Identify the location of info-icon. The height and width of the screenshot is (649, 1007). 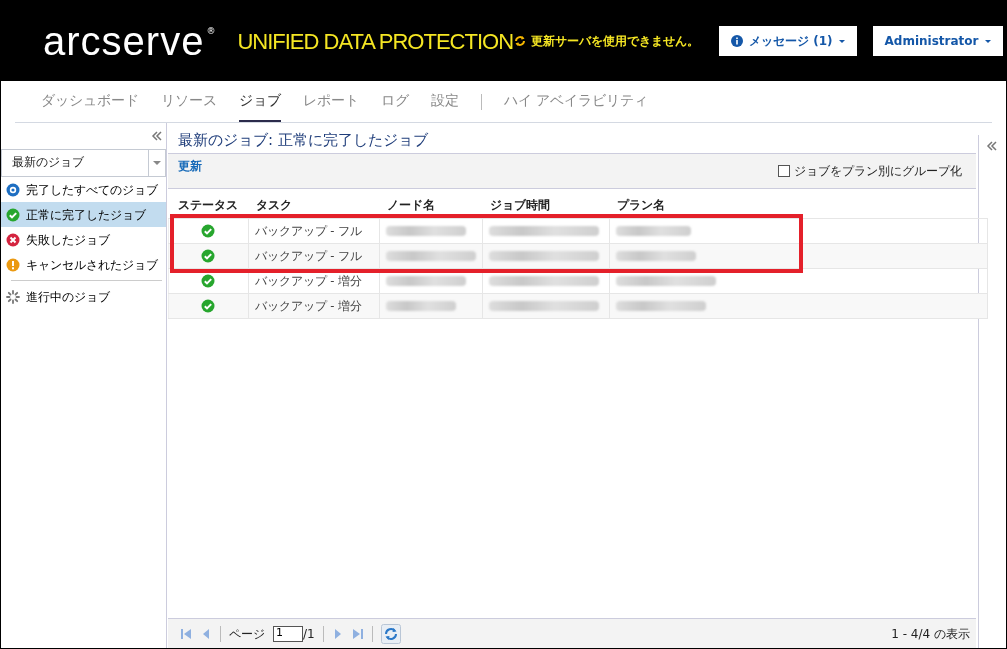
(737, 41).